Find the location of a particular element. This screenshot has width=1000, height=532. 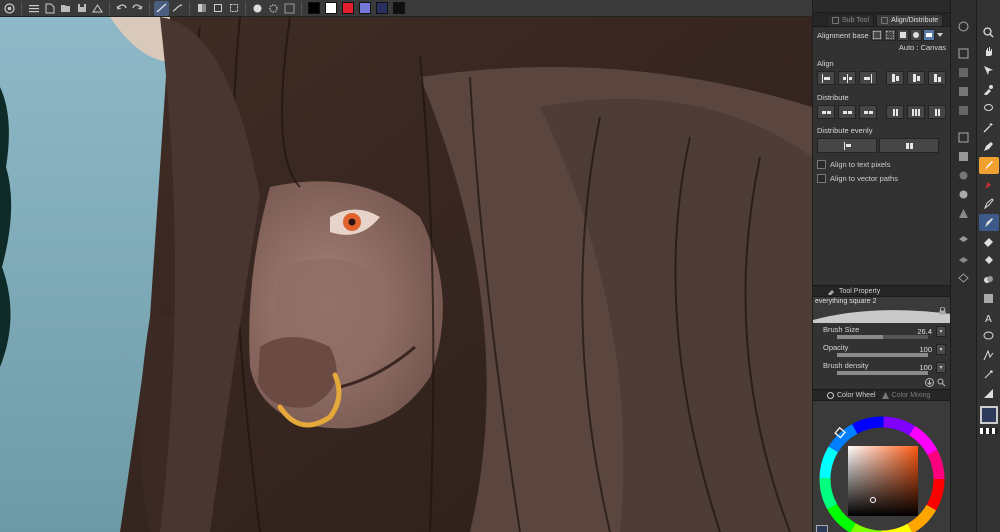

info-icon is located at coordinates (964, 137).